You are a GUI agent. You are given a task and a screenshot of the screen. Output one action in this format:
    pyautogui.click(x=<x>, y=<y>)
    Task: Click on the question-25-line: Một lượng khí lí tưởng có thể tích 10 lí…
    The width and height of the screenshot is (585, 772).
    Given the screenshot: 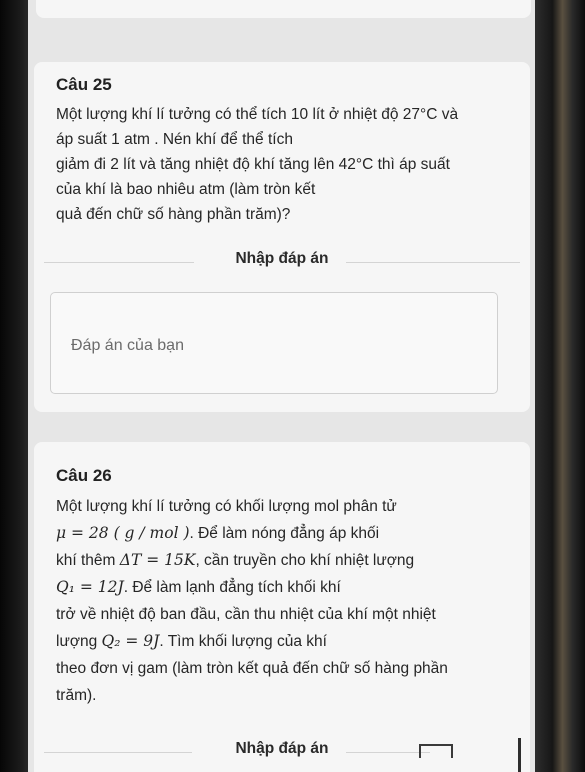 What is the action you would take?
    pyautogui.click(x=257, y=114)
    